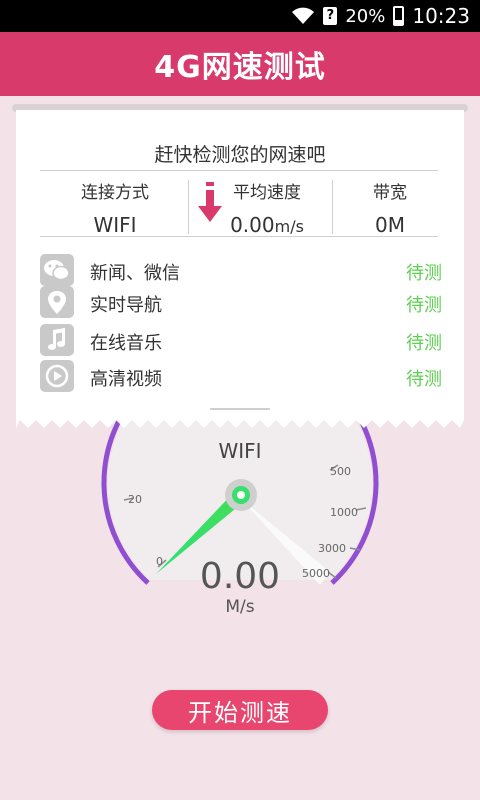 Image resolution: width=480 pixels, height=800 pixels. Describe the element at coordinates (57, 302) in the screenshot. I see `location-pin-icon` at that location.